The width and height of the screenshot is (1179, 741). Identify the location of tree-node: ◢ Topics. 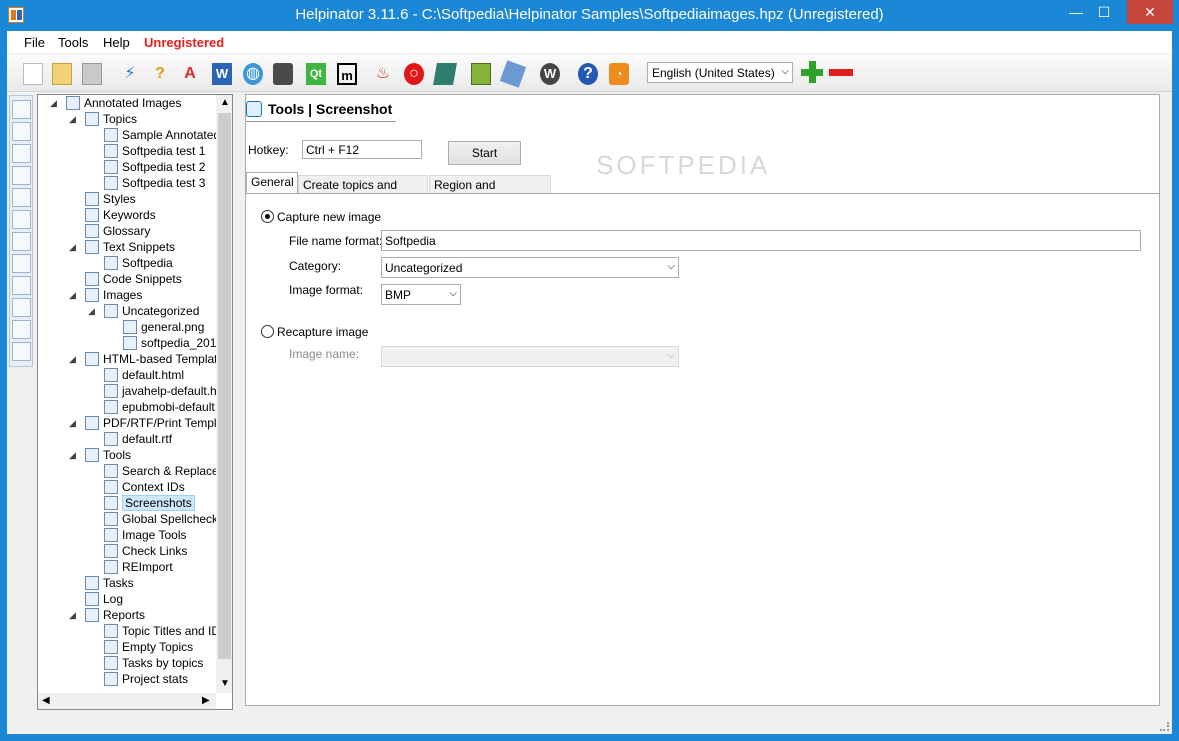
(103, 119).